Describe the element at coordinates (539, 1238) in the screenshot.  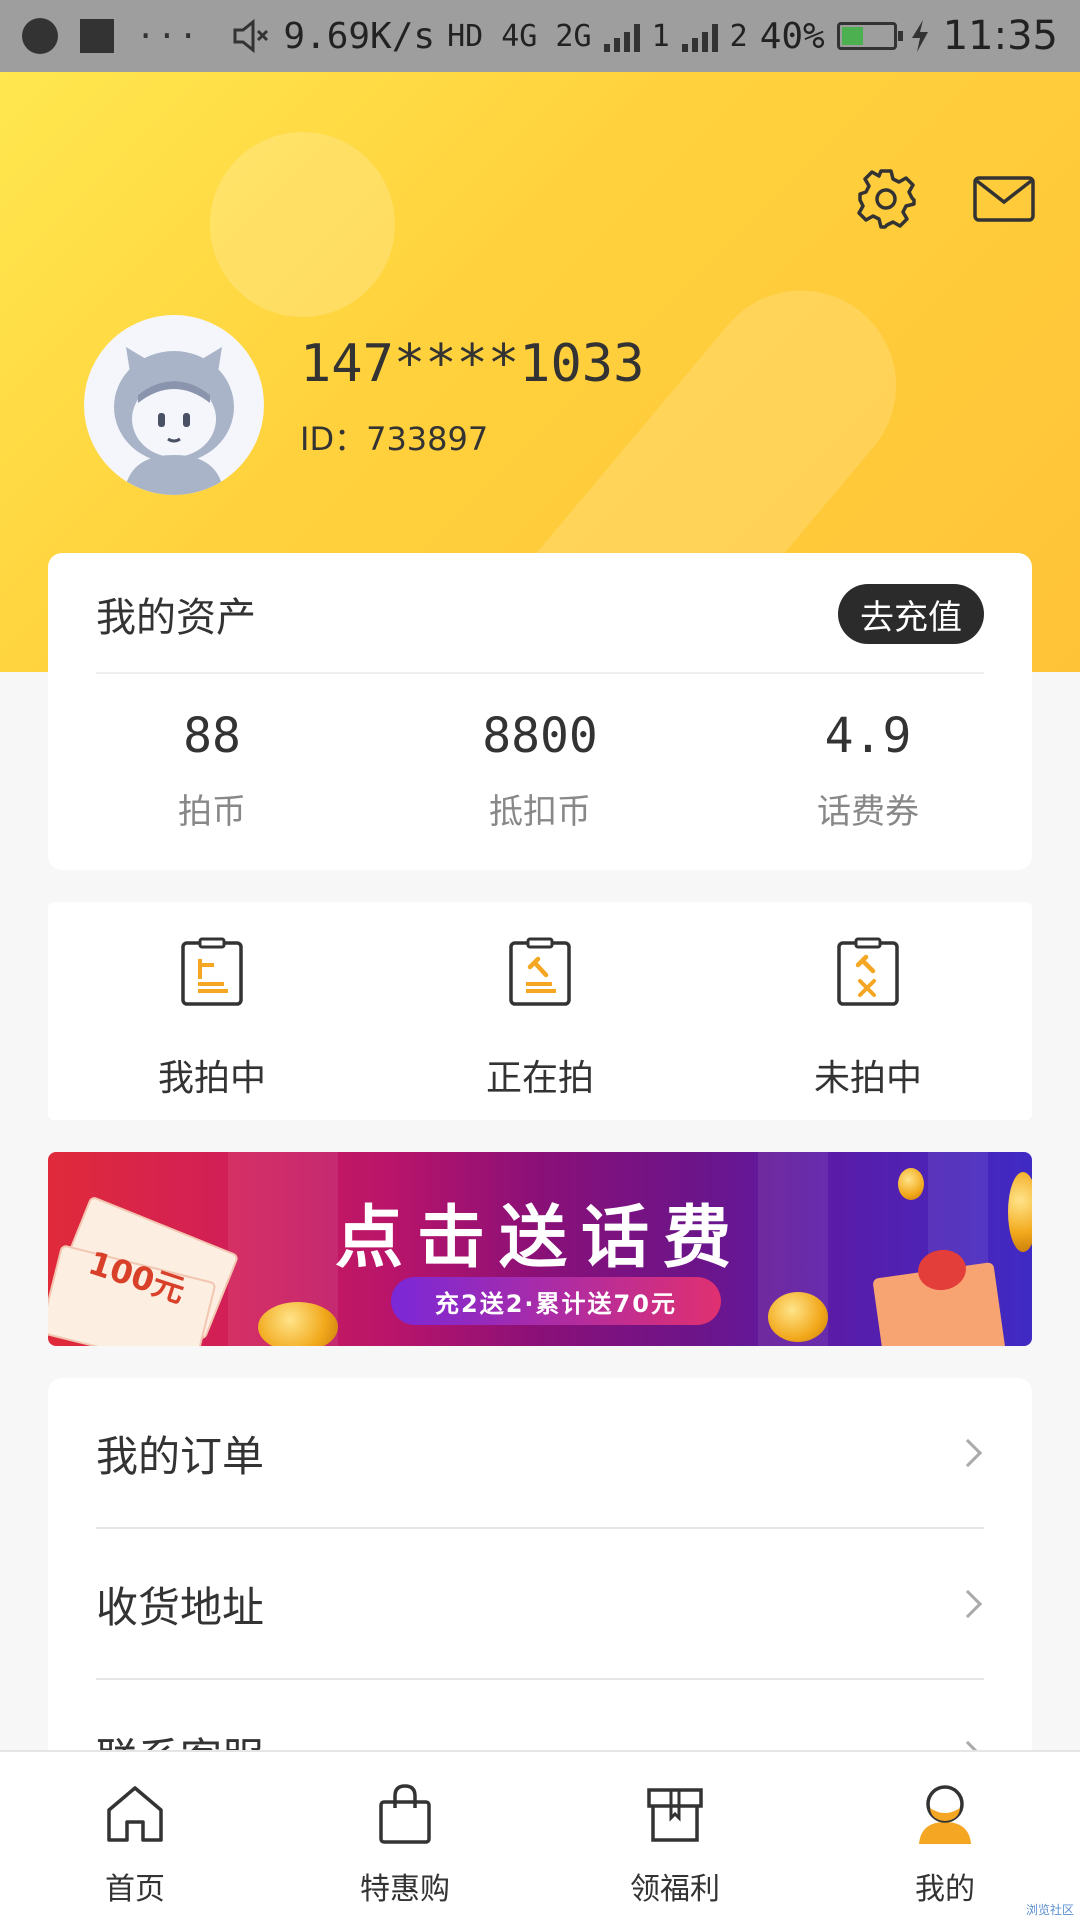
I see `banner-title: 点击送话费` at that location.